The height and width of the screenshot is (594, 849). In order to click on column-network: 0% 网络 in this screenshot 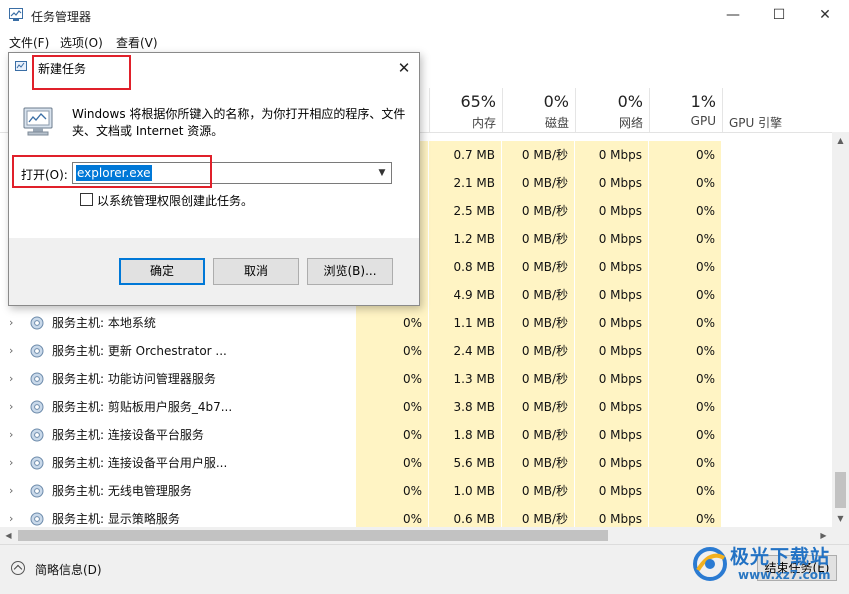, I will do `click(612, 110)`.